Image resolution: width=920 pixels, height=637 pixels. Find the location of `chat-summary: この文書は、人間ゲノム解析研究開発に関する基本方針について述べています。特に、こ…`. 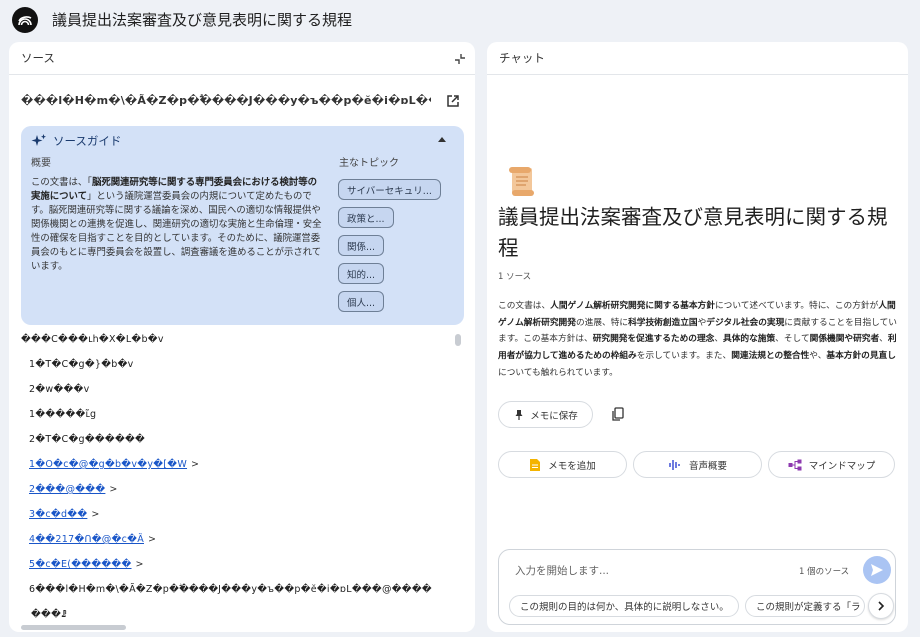

chat-summary: この文書は、人間ゲノム解析研究開発に関する基本方針について述べています。特に、こ… is located at coordinates (698, 340).